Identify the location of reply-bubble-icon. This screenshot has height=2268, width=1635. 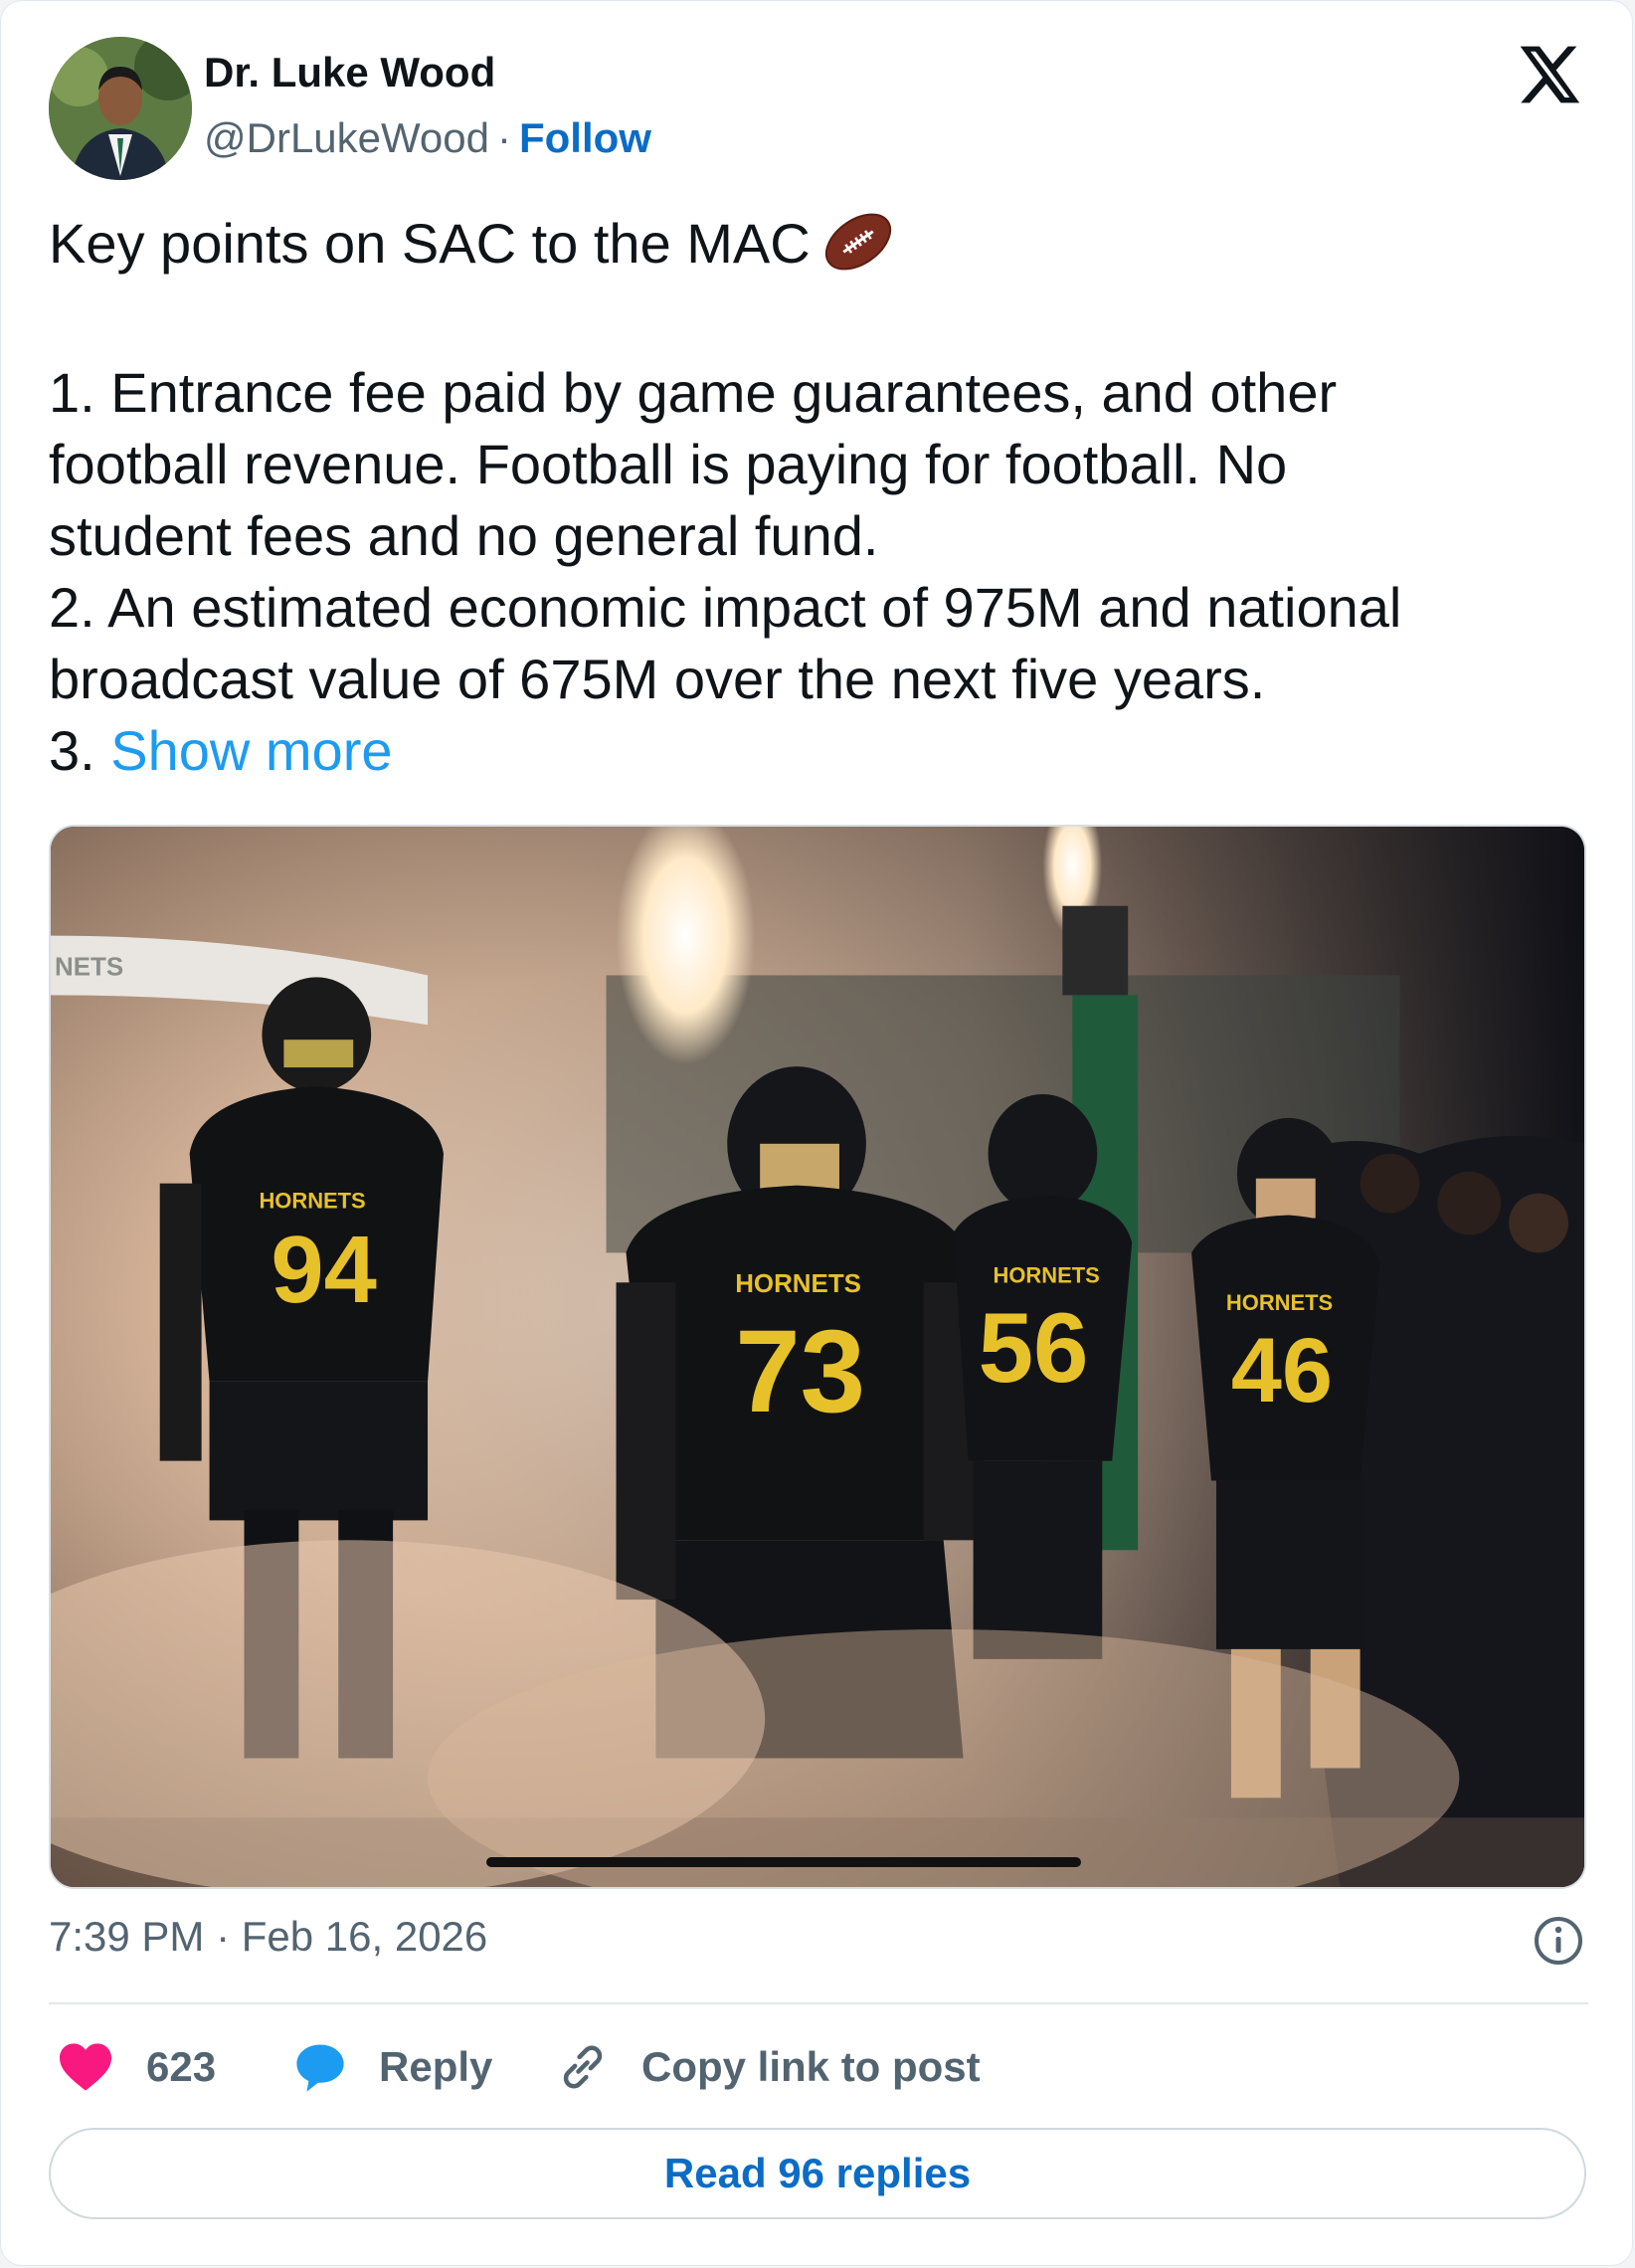
(320, 2068).